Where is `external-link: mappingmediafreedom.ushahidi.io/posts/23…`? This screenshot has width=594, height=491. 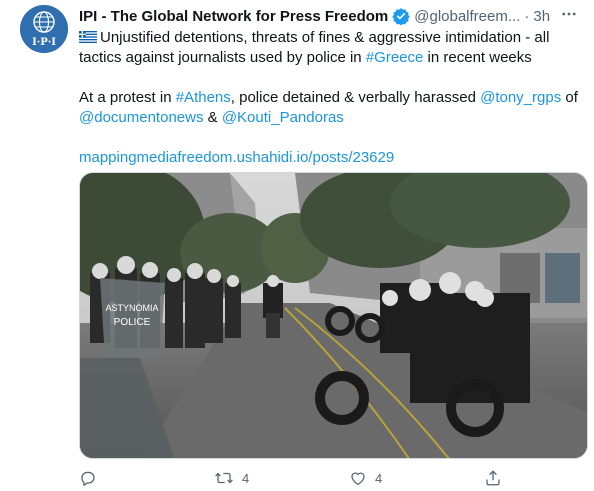 external-link: mappingmediafreedom.ushahidi.io/posts/23… is located at coordinates (236, 157).